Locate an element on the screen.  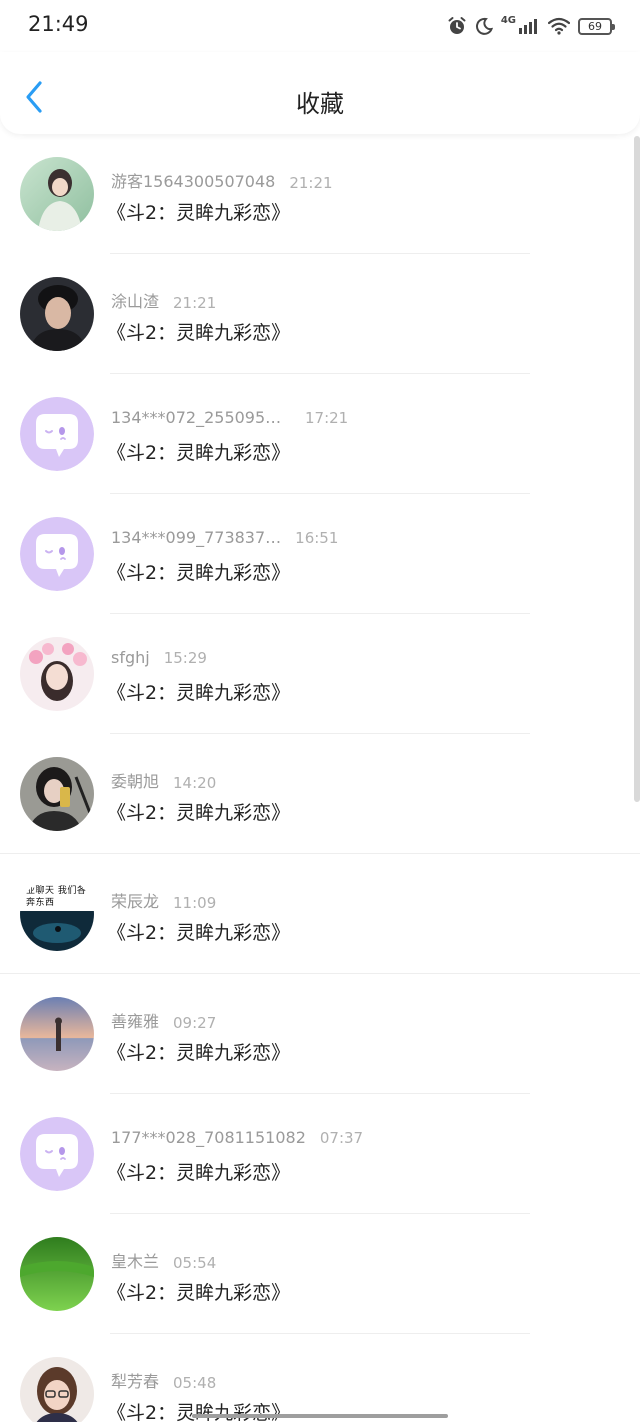
avatar-caption: 业聊天 我们各奔东西 is located at coordinates (56, 897).